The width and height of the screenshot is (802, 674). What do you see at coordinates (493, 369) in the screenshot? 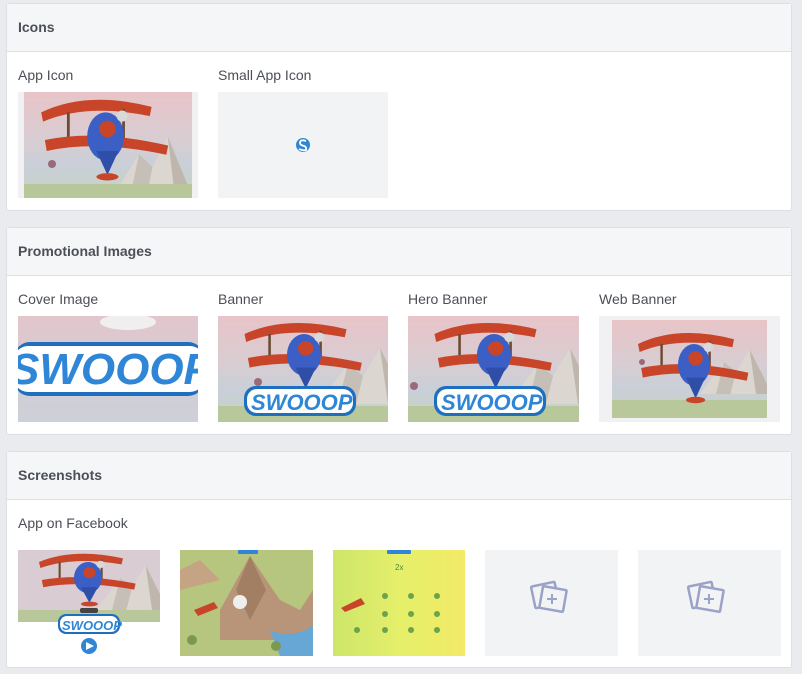
I see `hero-banner-image: SWOOOP` at bounding box center [493, 369].